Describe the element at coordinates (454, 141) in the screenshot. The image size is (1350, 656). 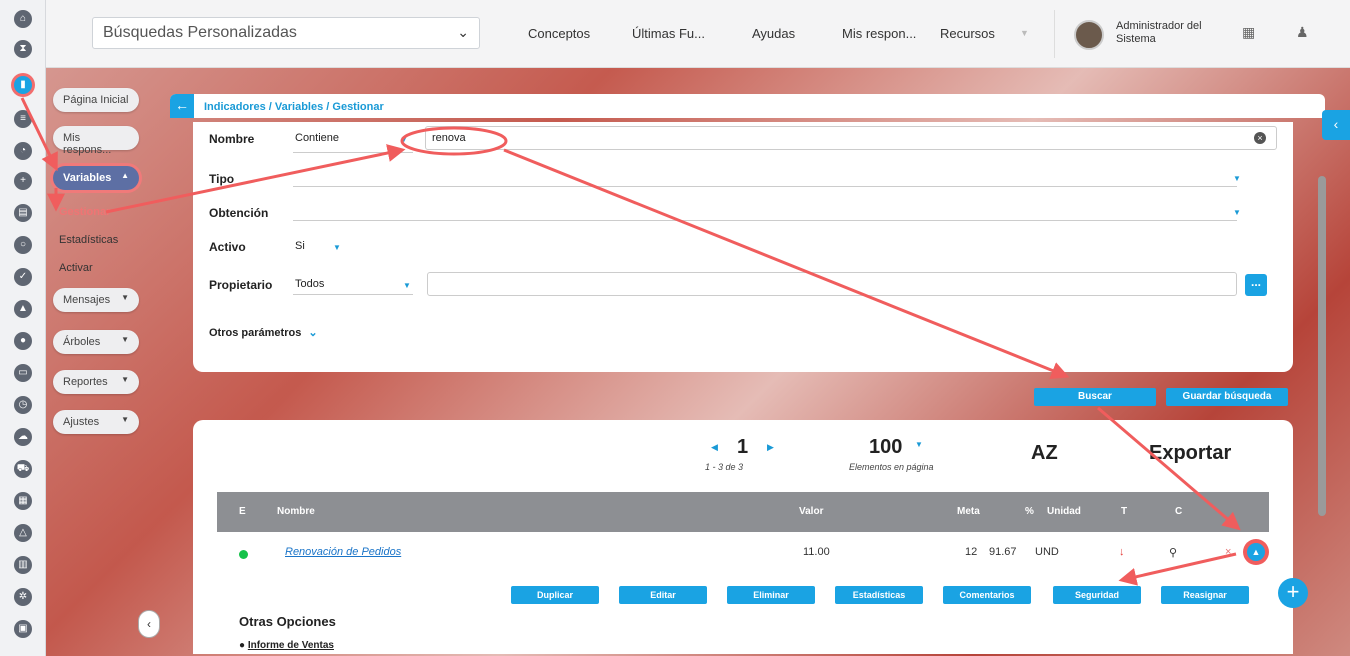
I see `annotation-circle` at that location.